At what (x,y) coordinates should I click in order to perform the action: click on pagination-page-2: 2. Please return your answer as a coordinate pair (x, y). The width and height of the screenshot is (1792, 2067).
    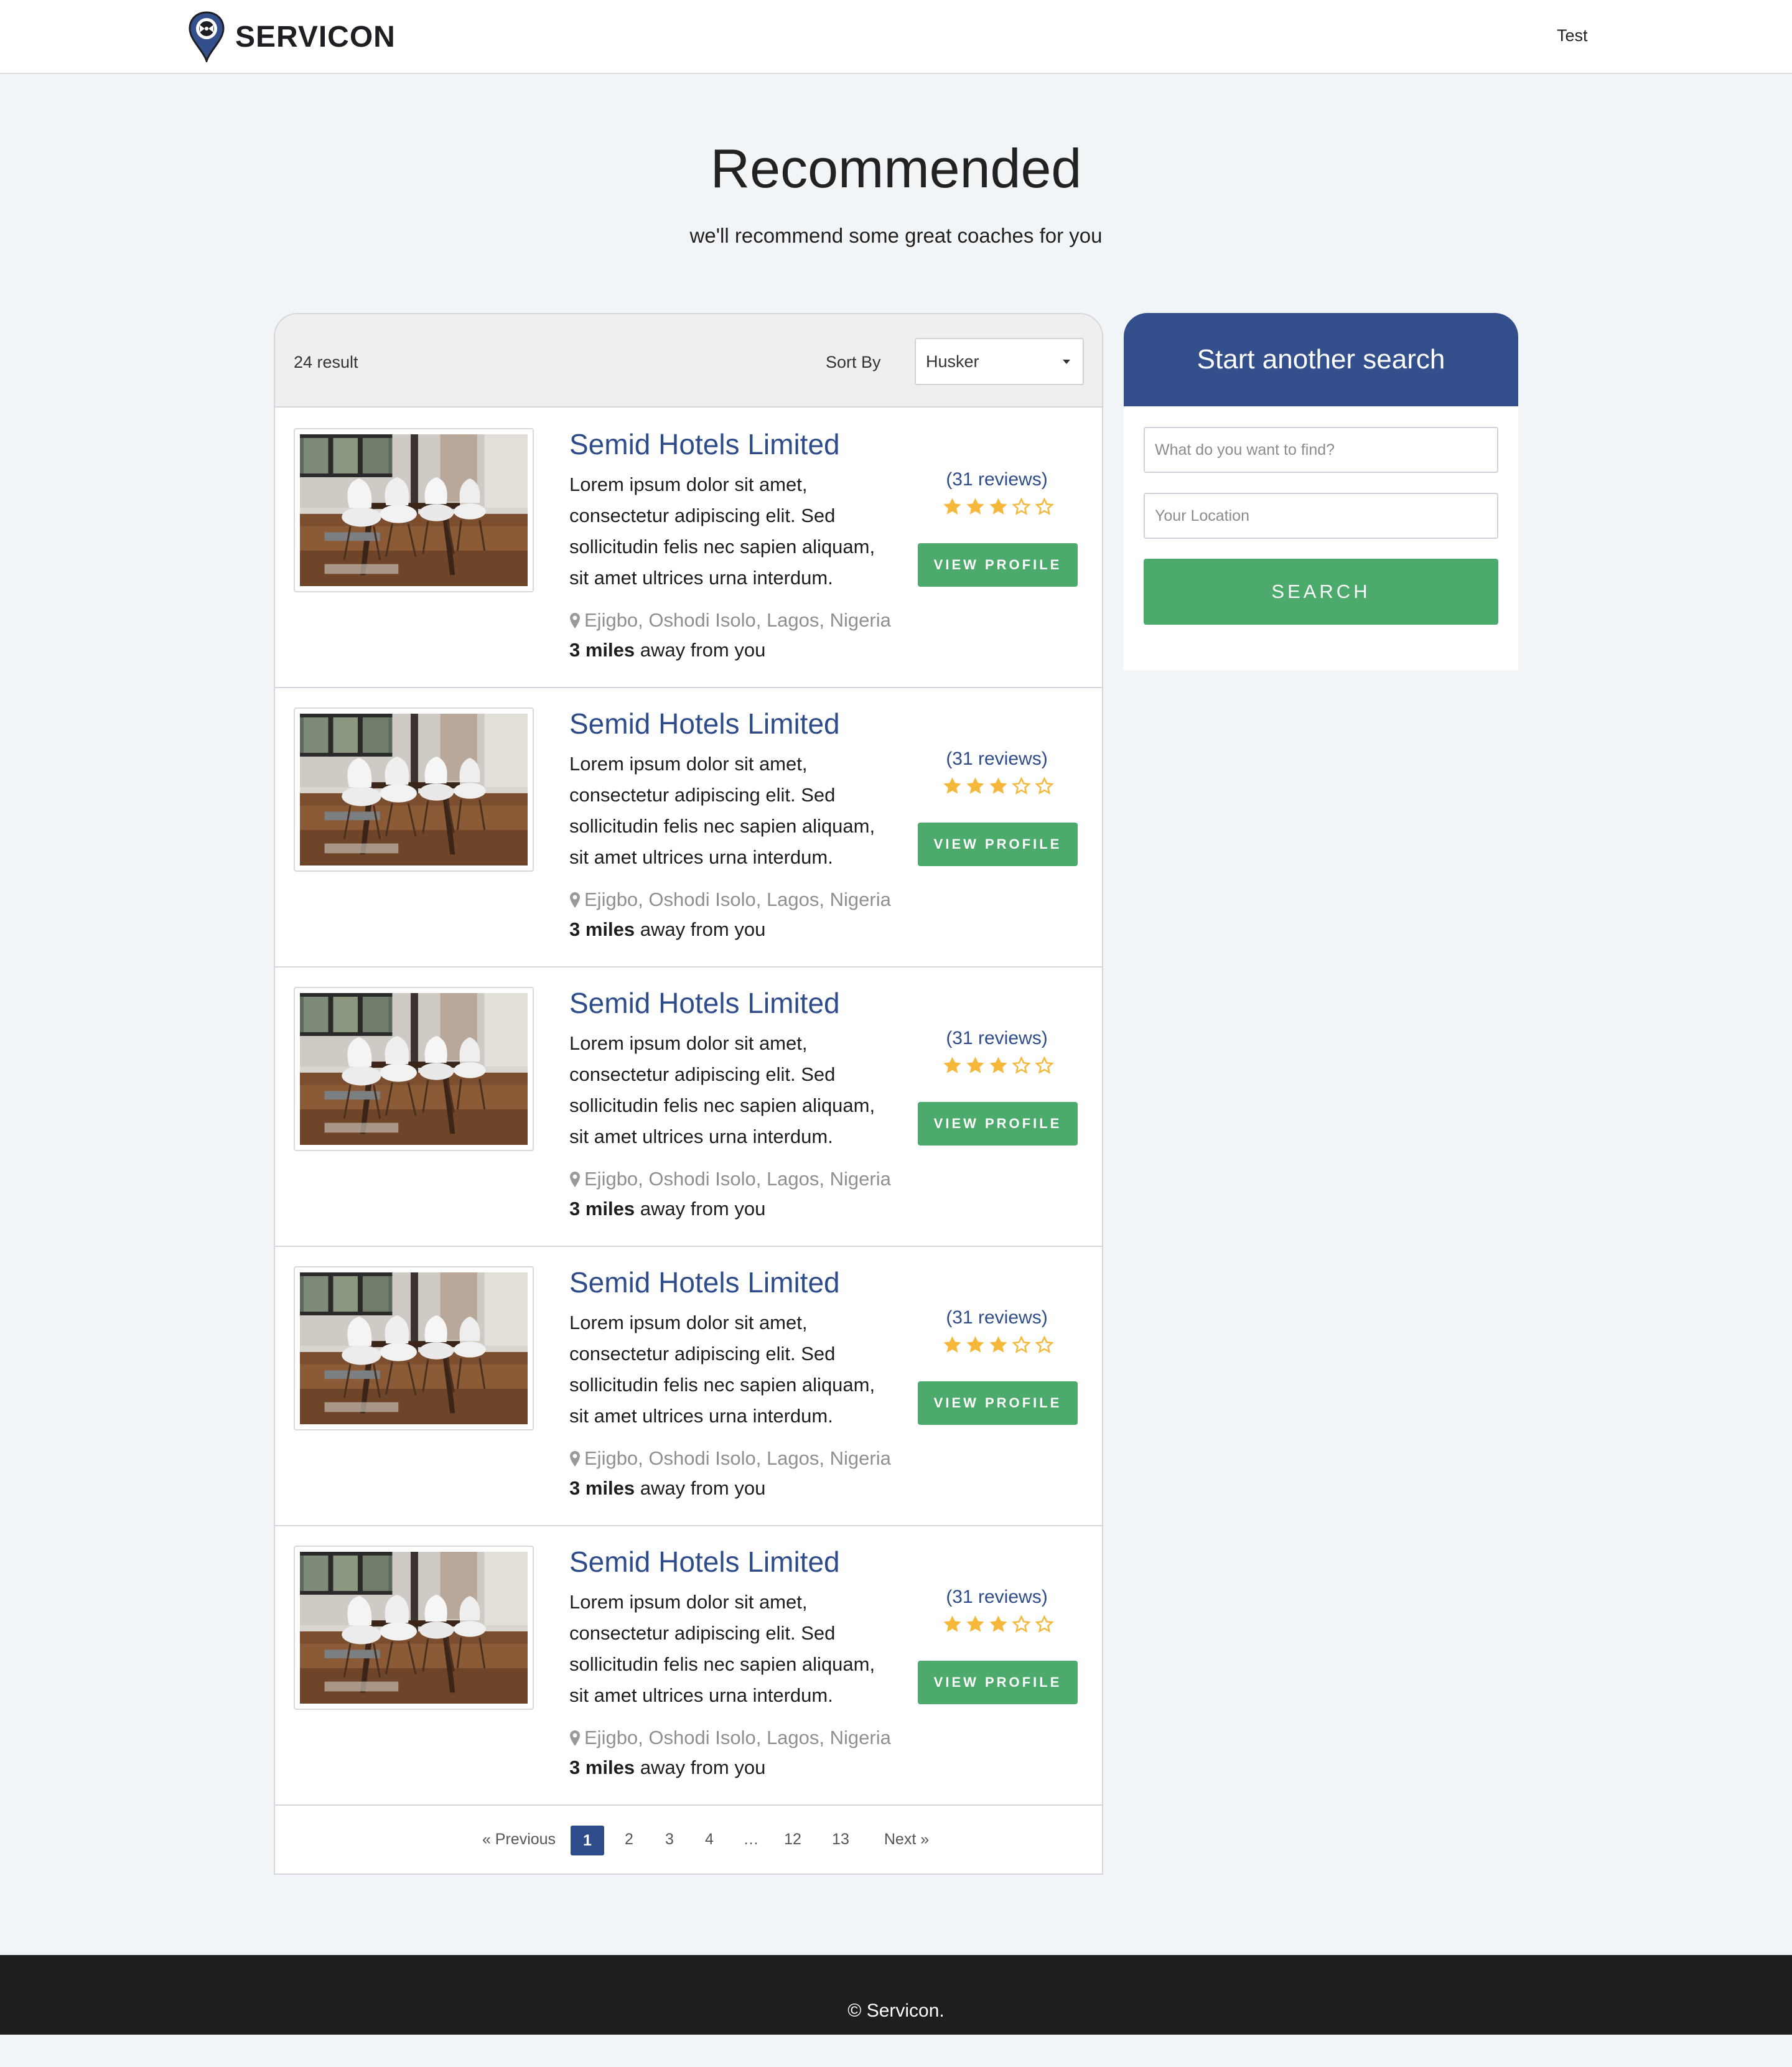
    Looking at the image, I should click on (629, 1840).